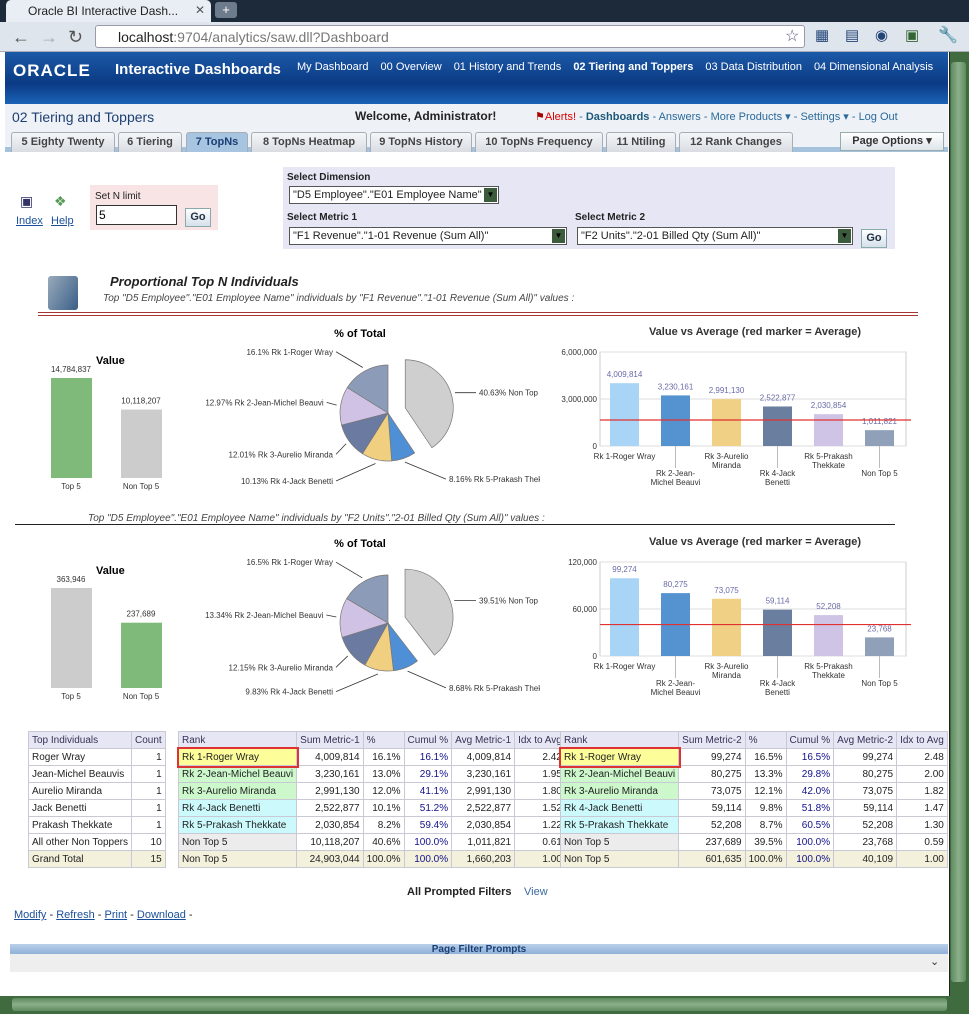 Image resolution: width=969 pixels, height=1014 pixels. Describe the element at coordinates (333, 67) in the screenshot. I see `nav-my-dashboard: My Dashboard` at that location.